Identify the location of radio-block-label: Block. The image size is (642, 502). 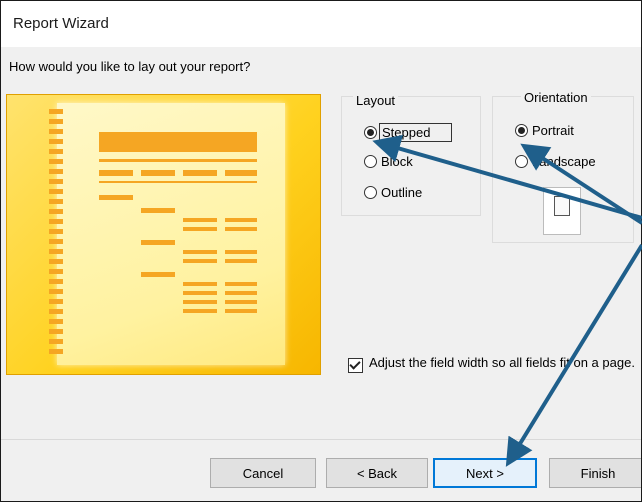
(397, 161).